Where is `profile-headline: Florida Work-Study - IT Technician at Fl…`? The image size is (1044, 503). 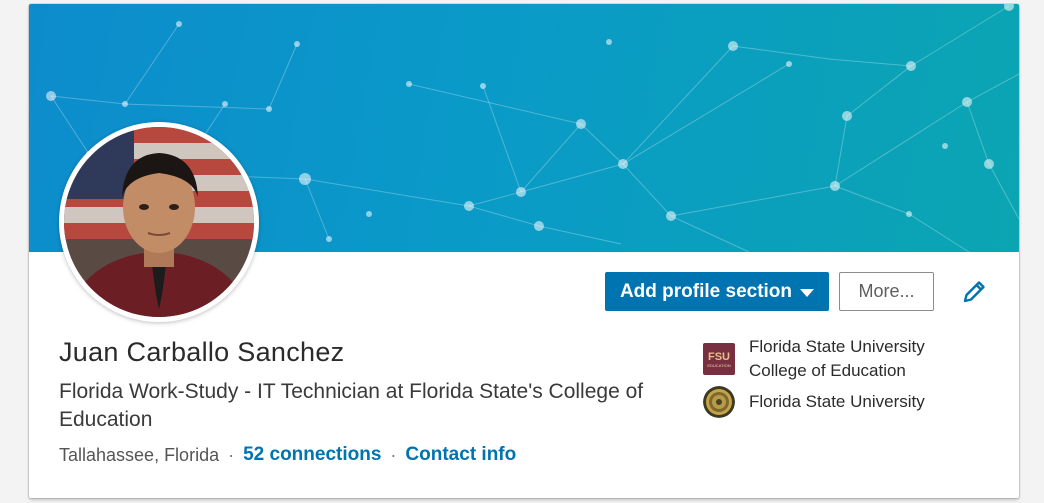
profile-headline: Florida Work-Study - IT Technician at Fl… is located at coordinates (351, 405).